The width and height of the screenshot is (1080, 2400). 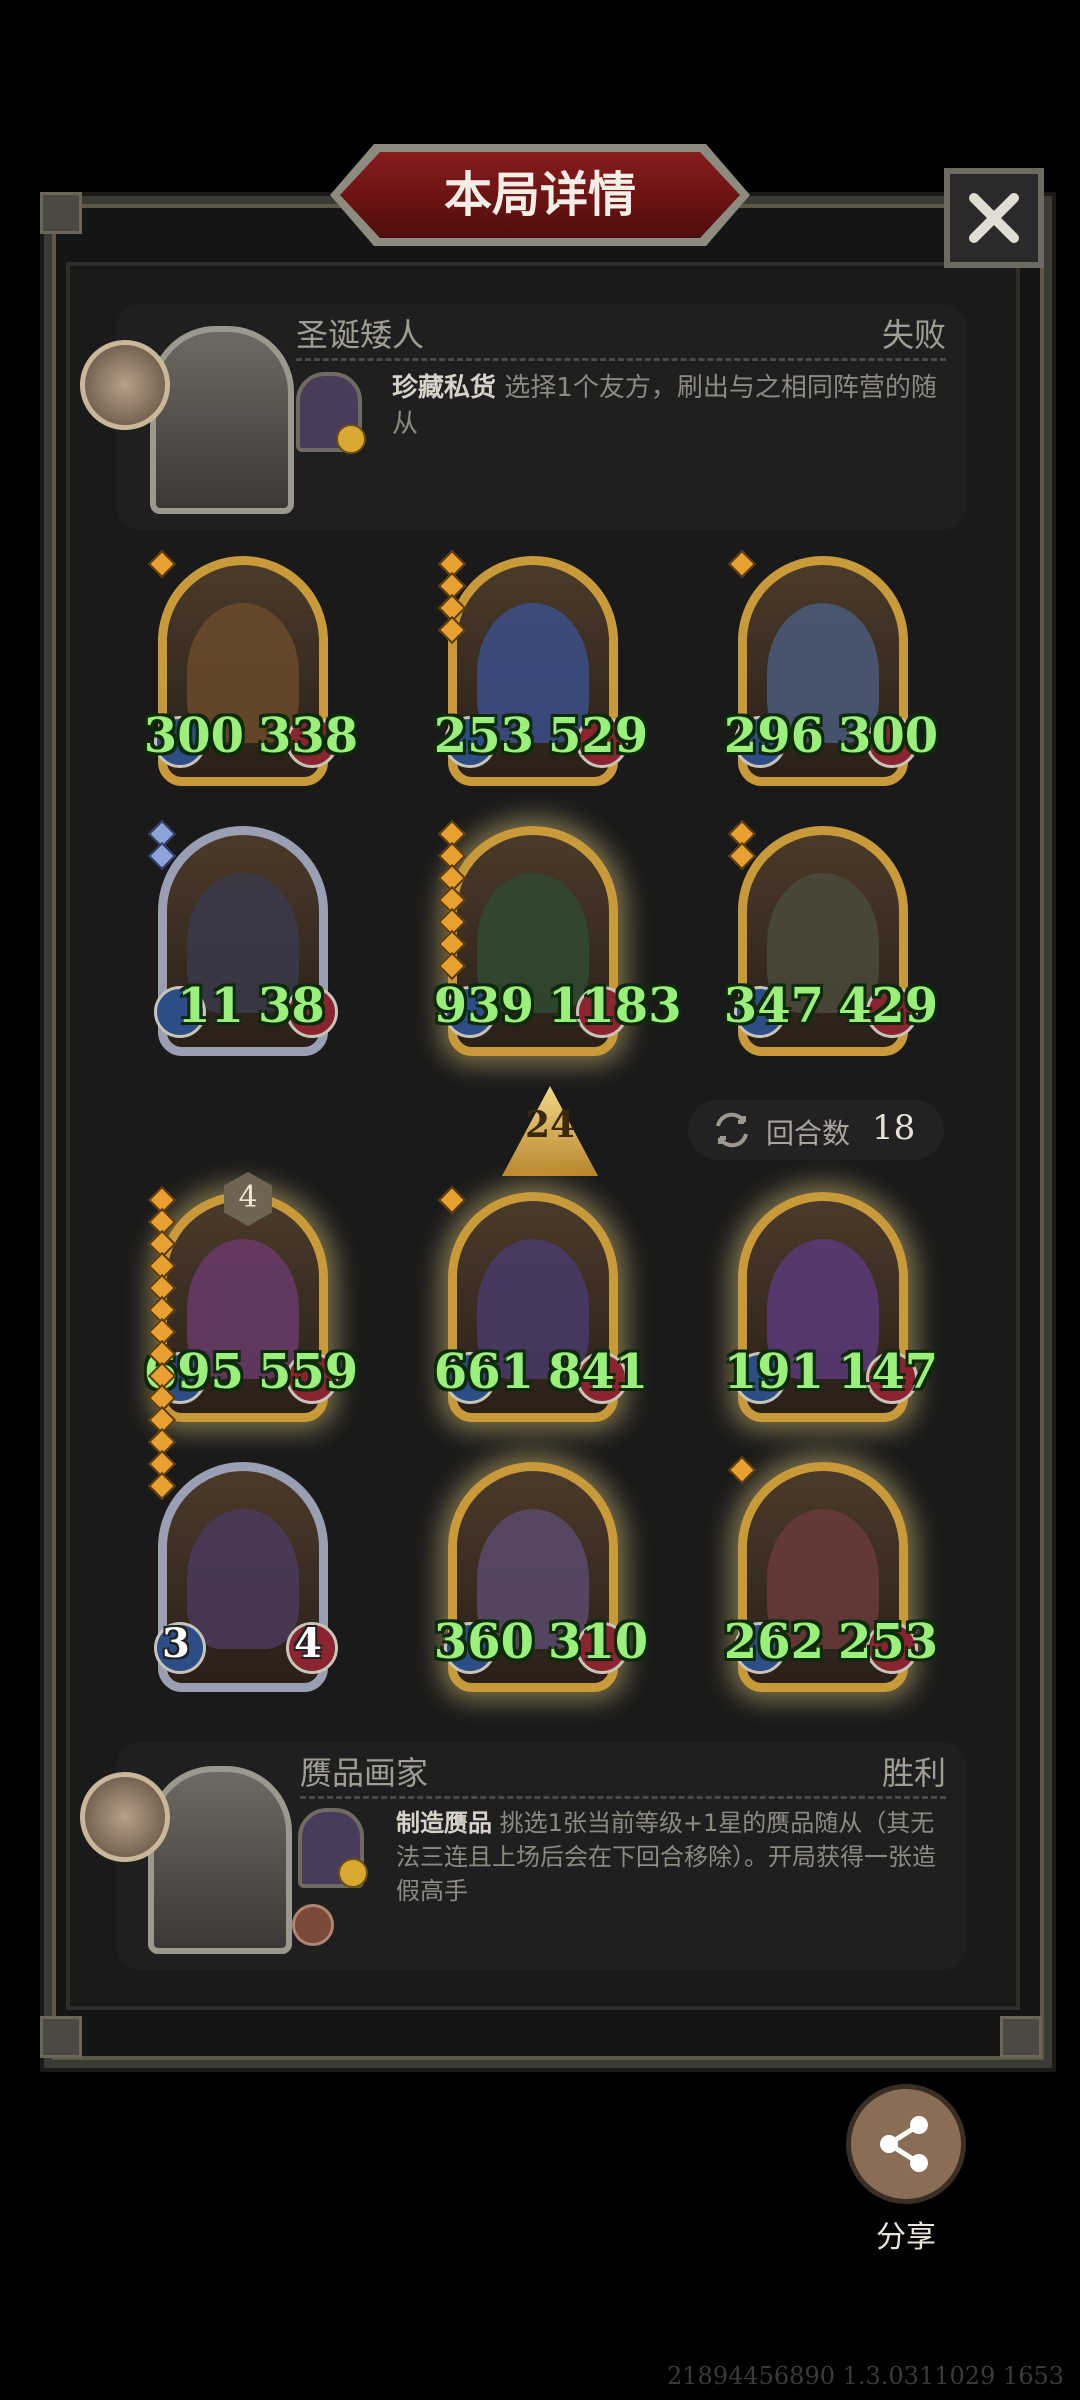 What do you see at coordinates (773, 1006) in the screenshot?
I see `attack-value: 347` at bounding box center [773, 1006].